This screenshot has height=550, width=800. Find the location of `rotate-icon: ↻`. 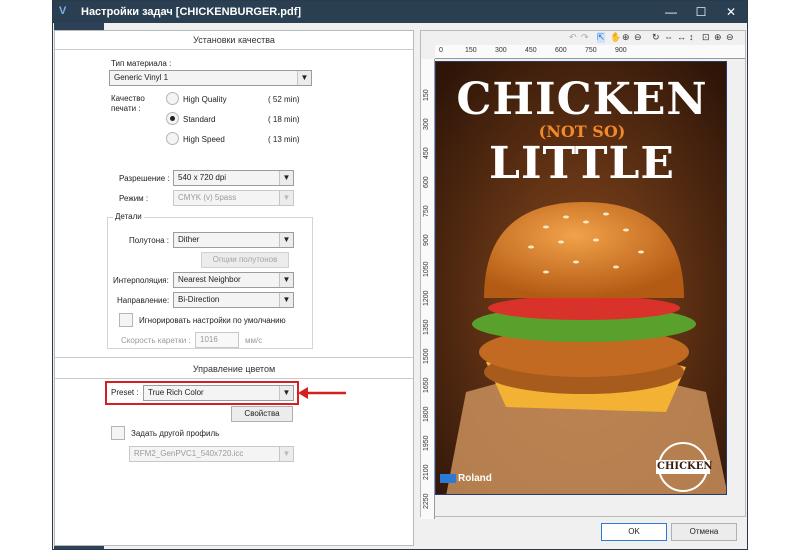

rotate-icon: ↻ is located at coordinates (656, 37).